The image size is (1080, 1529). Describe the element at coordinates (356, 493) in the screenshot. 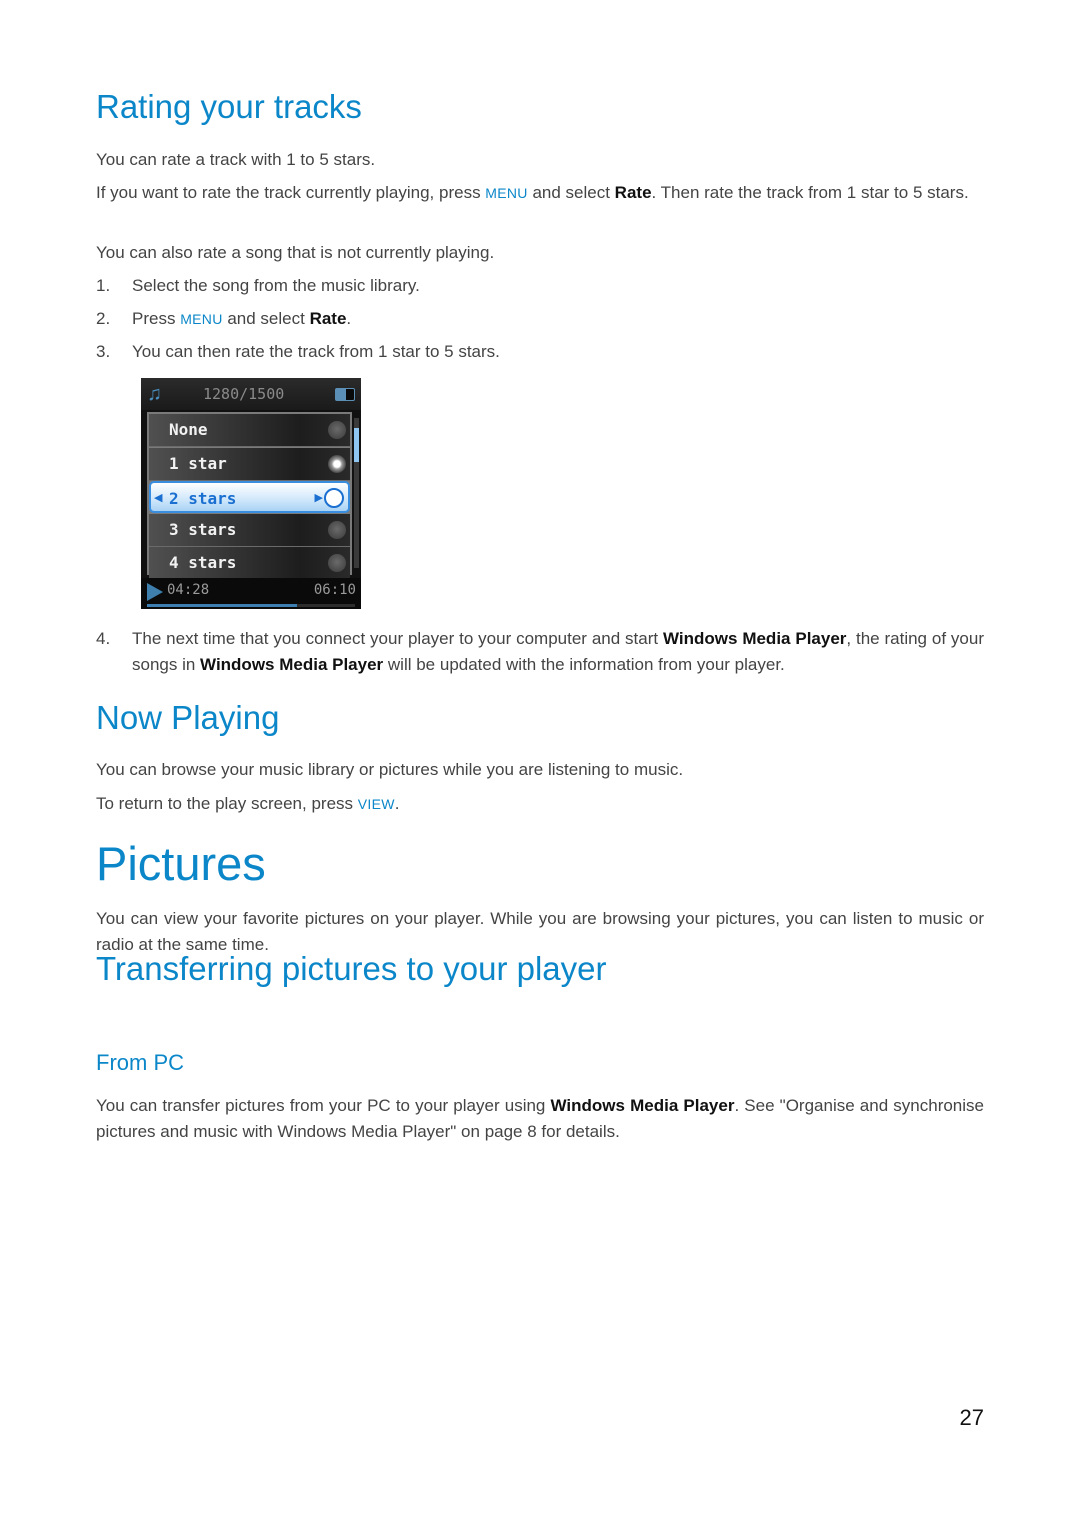

I see `scrollbar` at that location.